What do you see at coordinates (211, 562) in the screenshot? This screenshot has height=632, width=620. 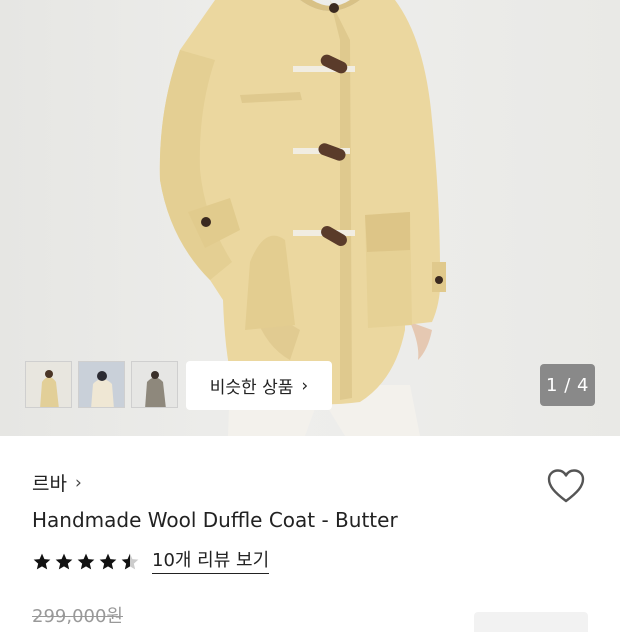 I see `review-link: 10개 리뷰 보기` at bounding box center [211, 562].